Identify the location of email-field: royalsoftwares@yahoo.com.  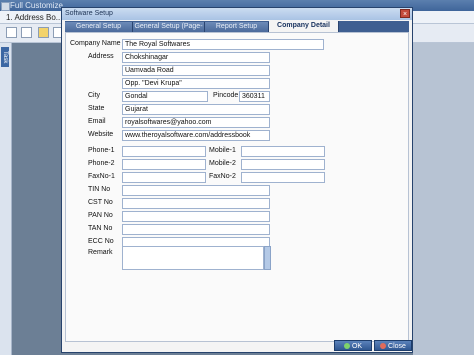
(196, 122).